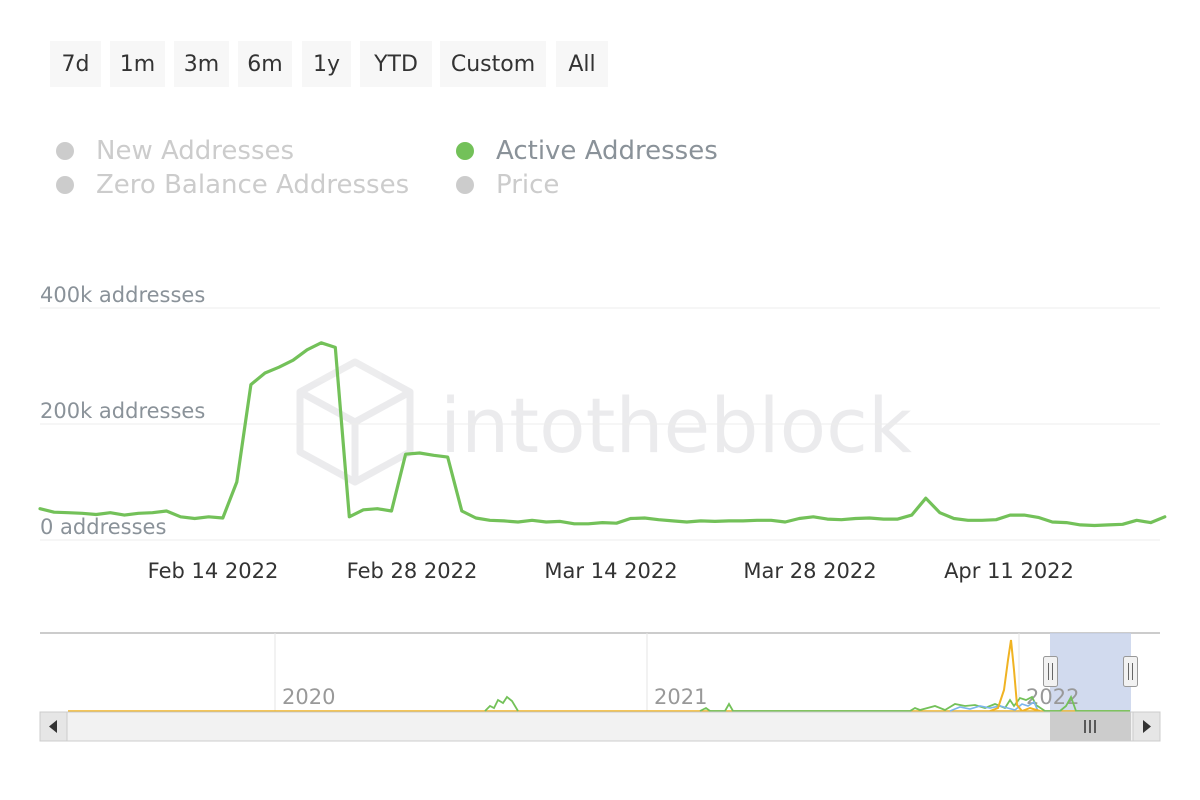 The image size is (1200, 800). Describe the element at coordinates (1050, 671) in the screenshot. I see `navigator-handle-left` at that location.